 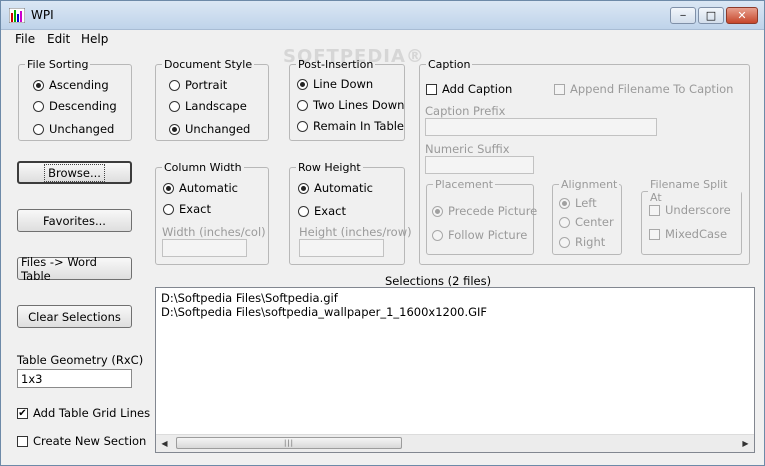 What do you see at coordinates (455, 443) in the screenshot?
I see `horizontal-scrollbar: ◀ ||| ▶` at bounding box center [455, 443].